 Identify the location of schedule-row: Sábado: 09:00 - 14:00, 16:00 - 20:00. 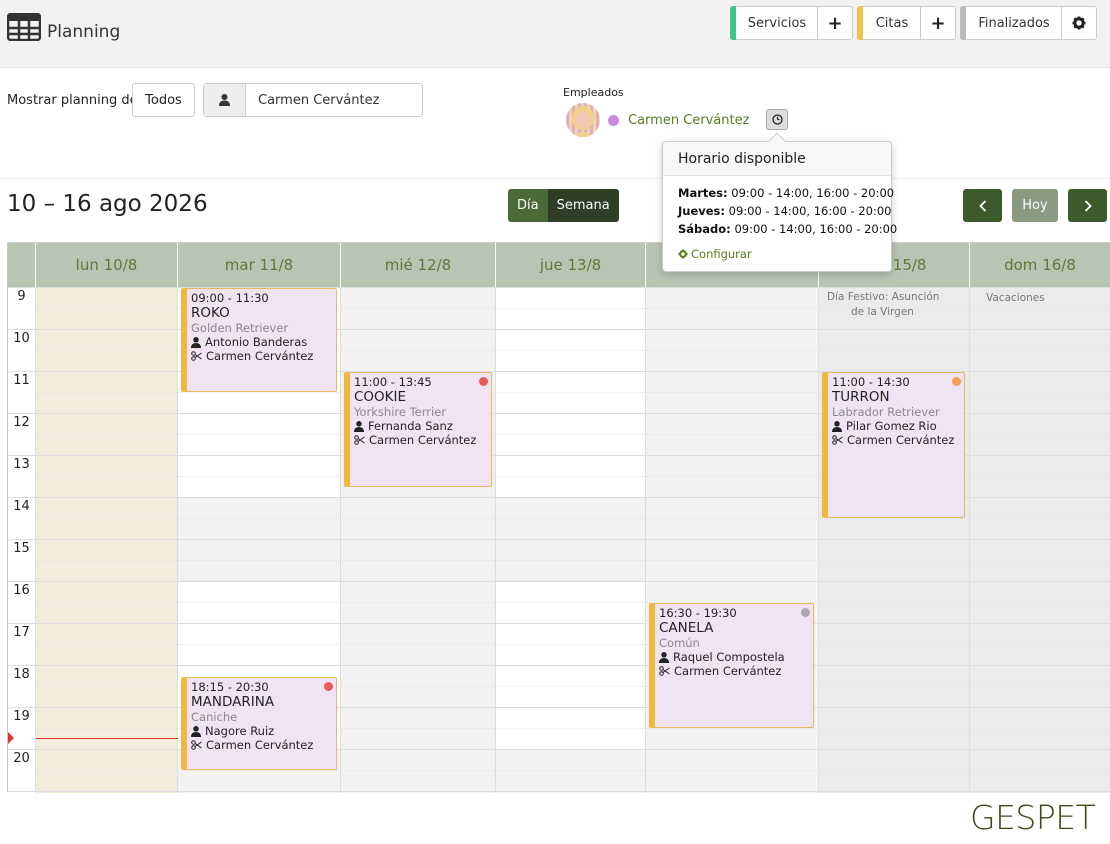
(787, 229).